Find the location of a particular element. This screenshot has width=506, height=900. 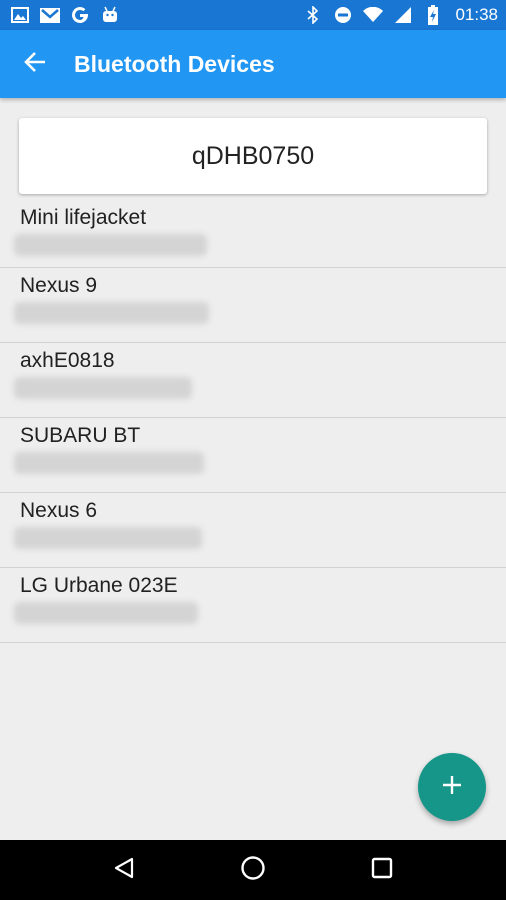

nav-recents-button is located at coordinates (382, 870).